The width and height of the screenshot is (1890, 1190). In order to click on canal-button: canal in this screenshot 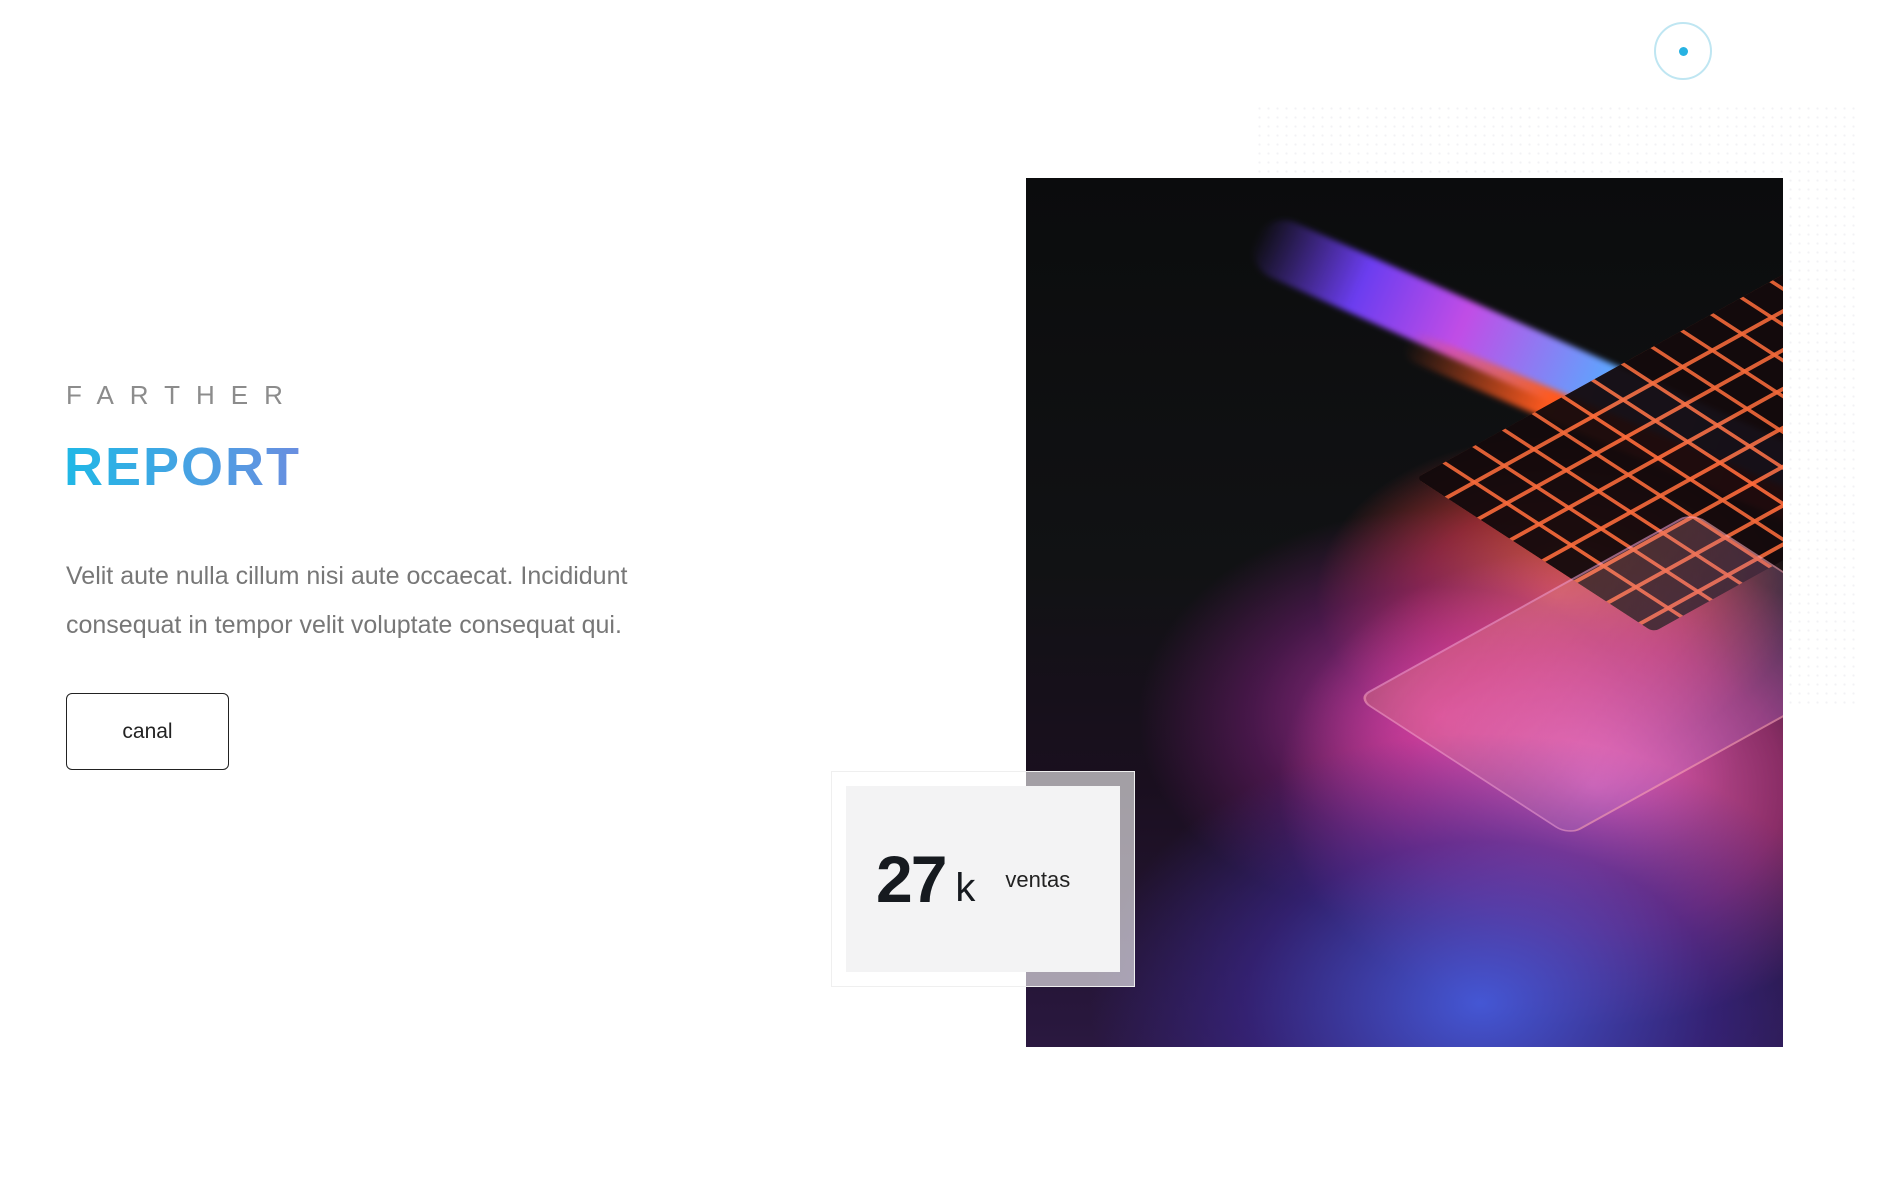, I will do `click(147, 731)`.